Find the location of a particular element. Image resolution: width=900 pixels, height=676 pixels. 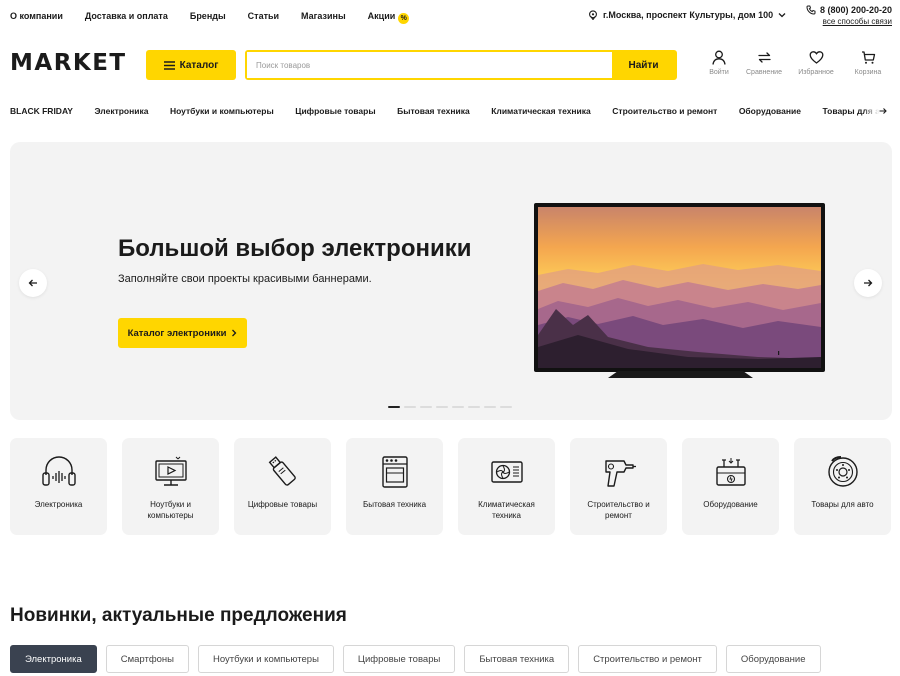

category-label: Товары для авто is located at coordinates (842, 504).